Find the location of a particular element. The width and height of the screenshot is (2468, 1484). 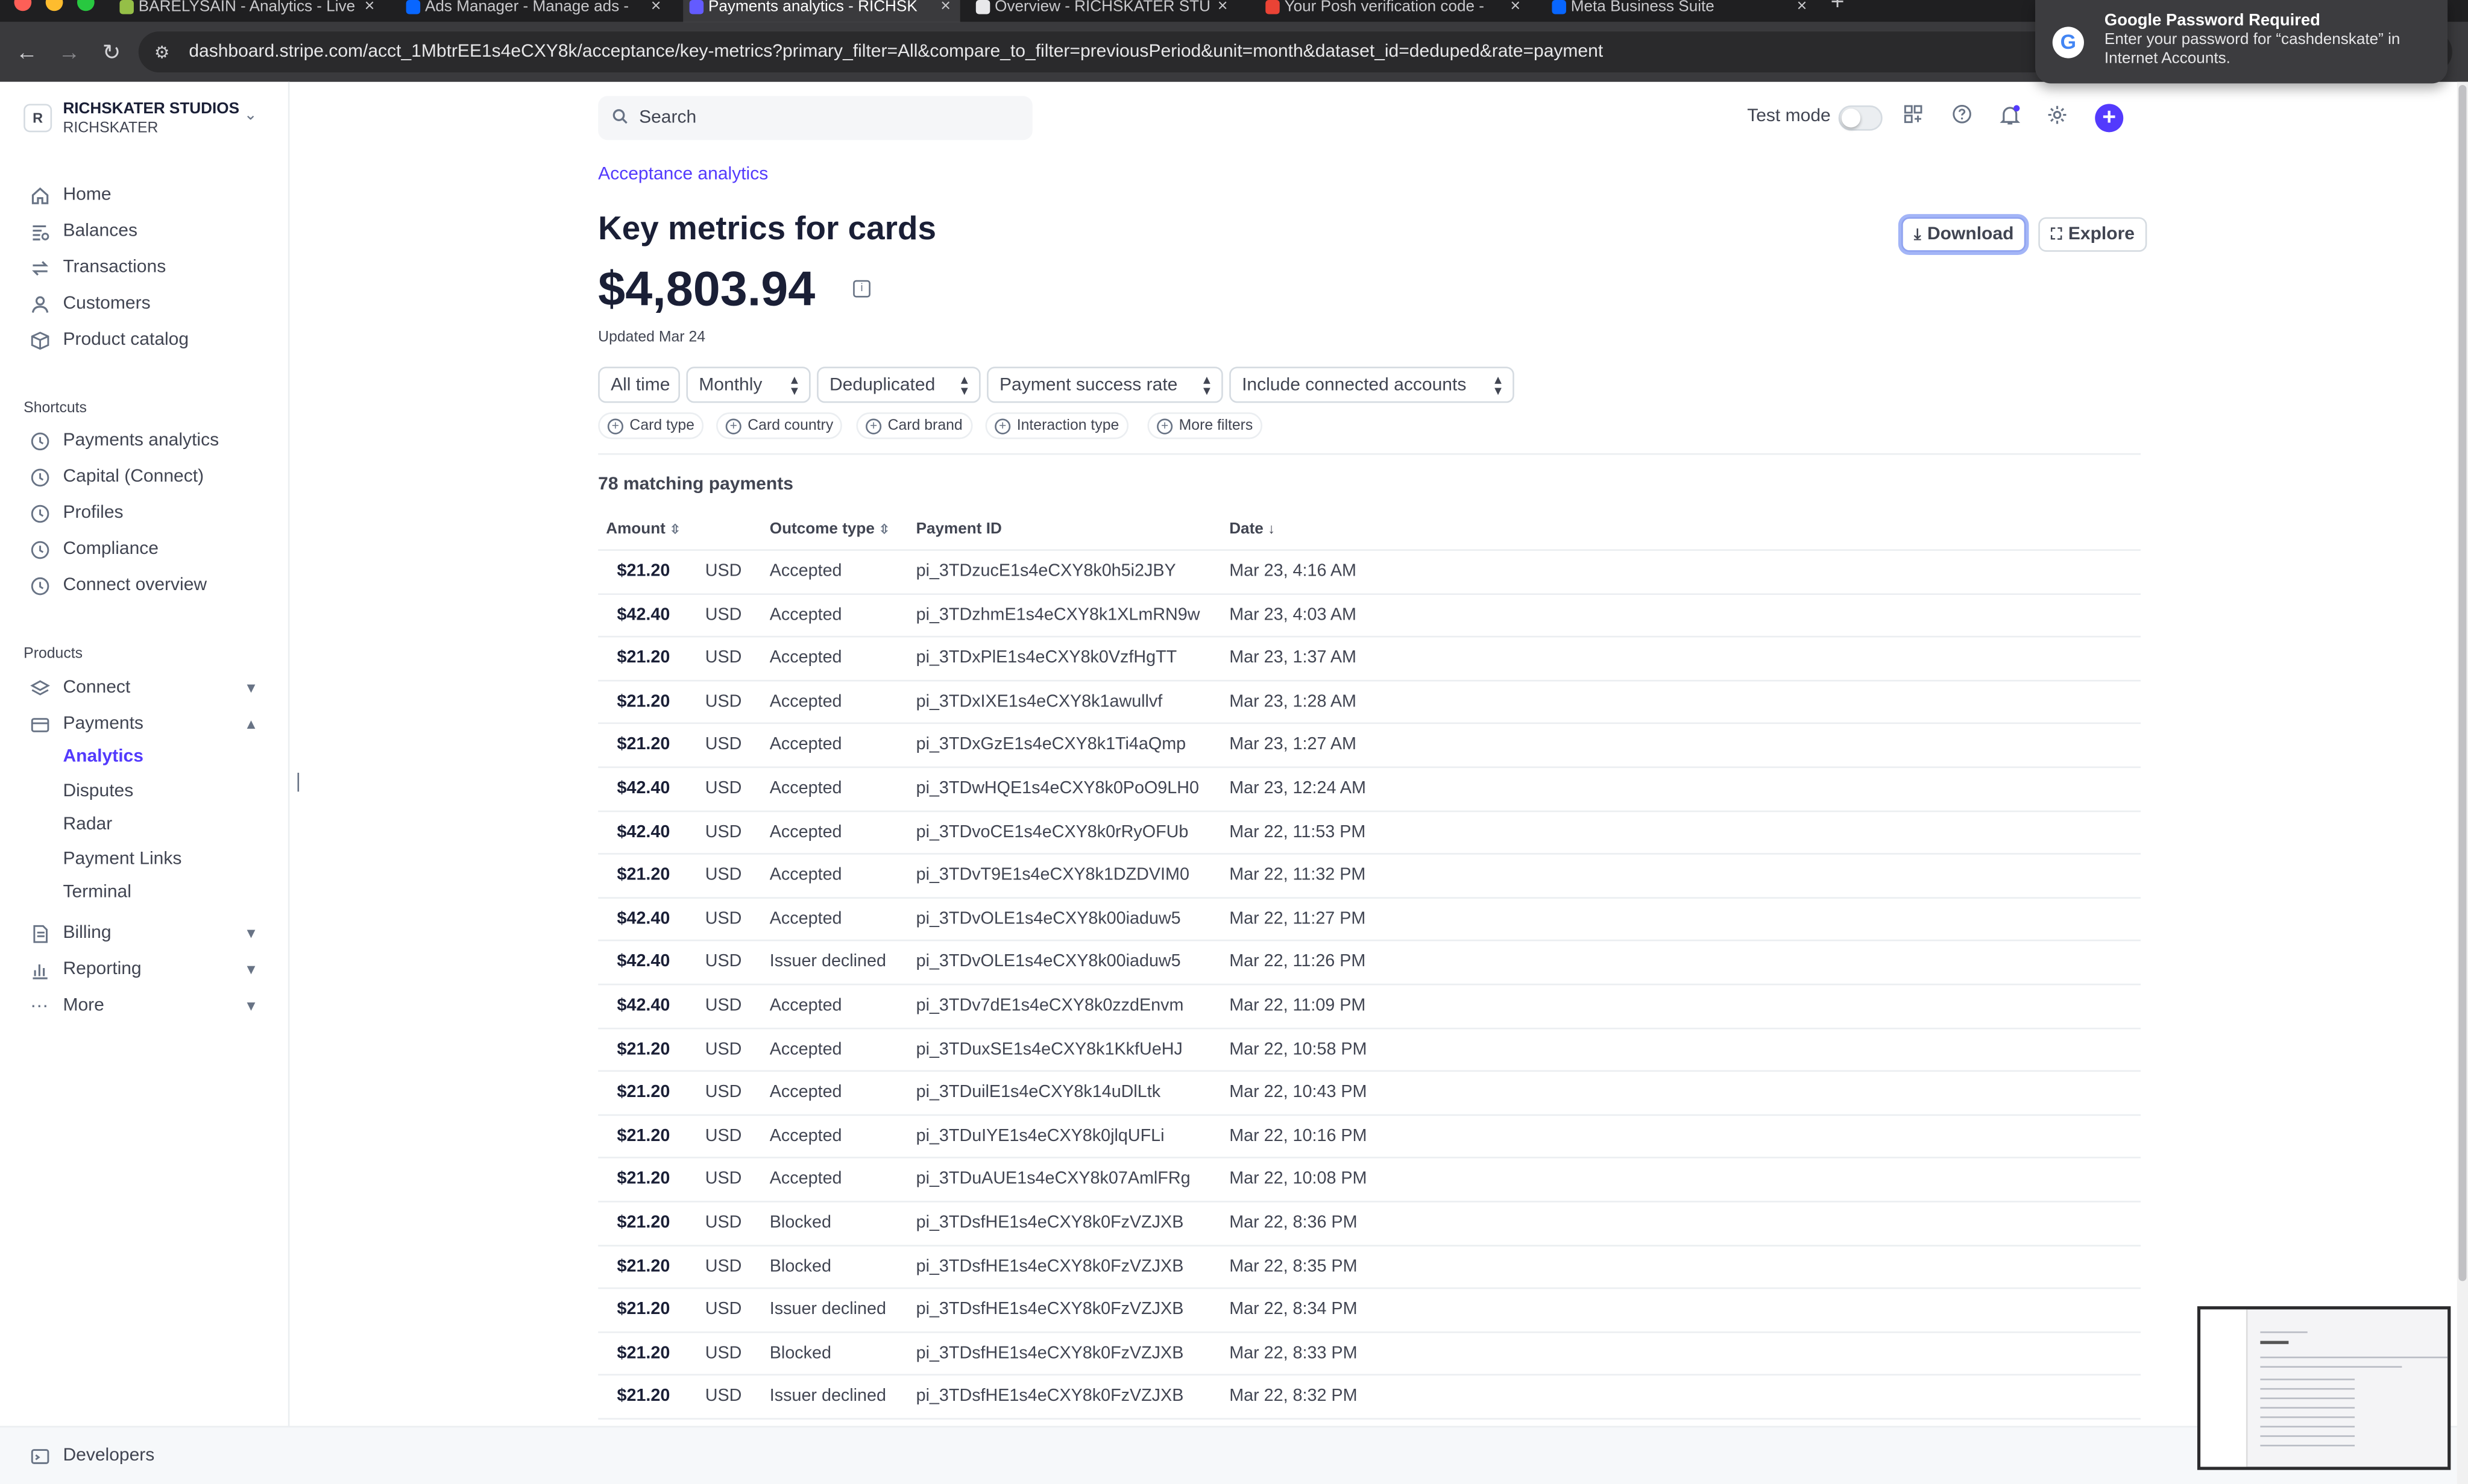

clock-icon is located at coordinates (40, 513).